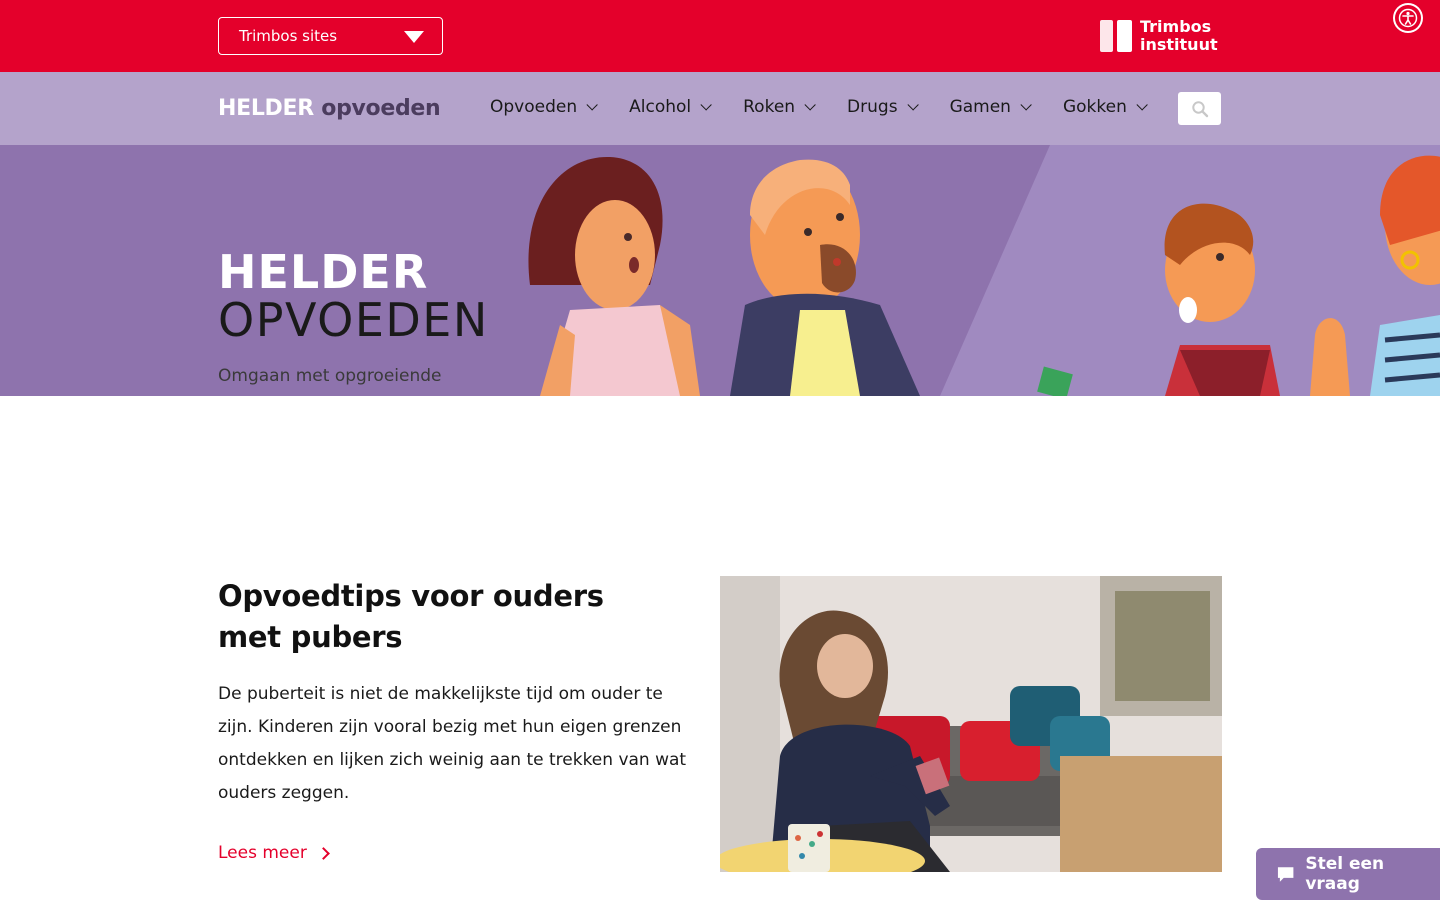 This screenshot has width=1440, height=900. Describe the element at coordinates (353, 320) in the screenshot. I see `hero-title-secondary: OPVOEDEN` at that location.